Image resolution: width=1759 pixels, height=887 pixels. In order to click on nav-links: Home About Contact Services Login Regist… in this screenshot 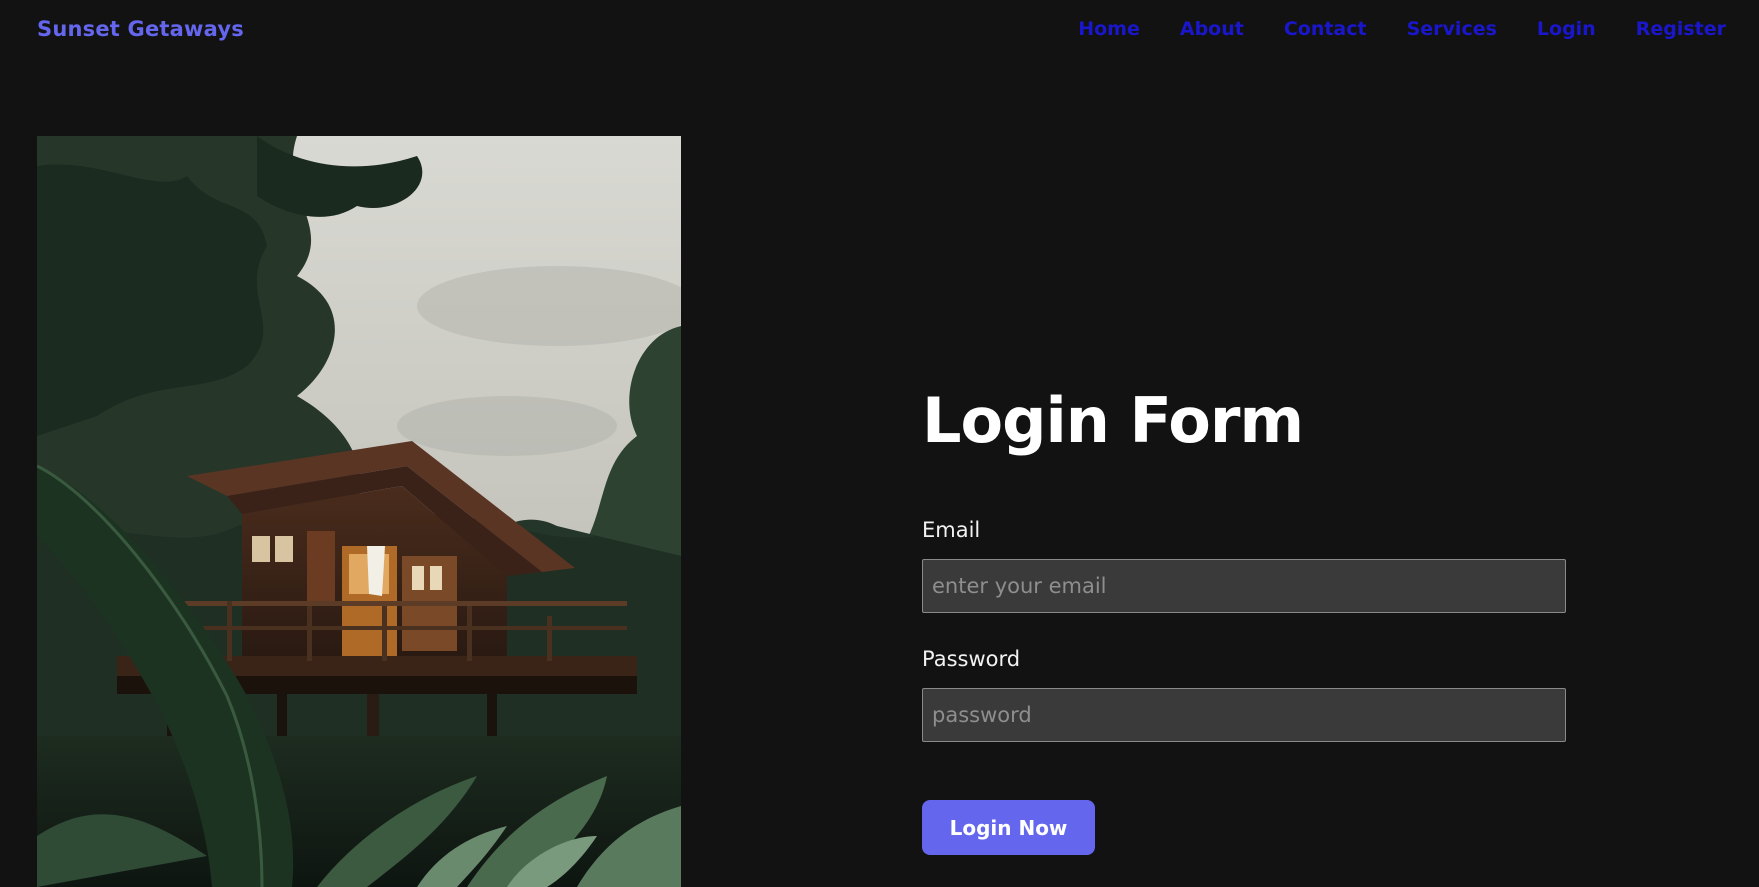, I will do `click(1402, 29)`.